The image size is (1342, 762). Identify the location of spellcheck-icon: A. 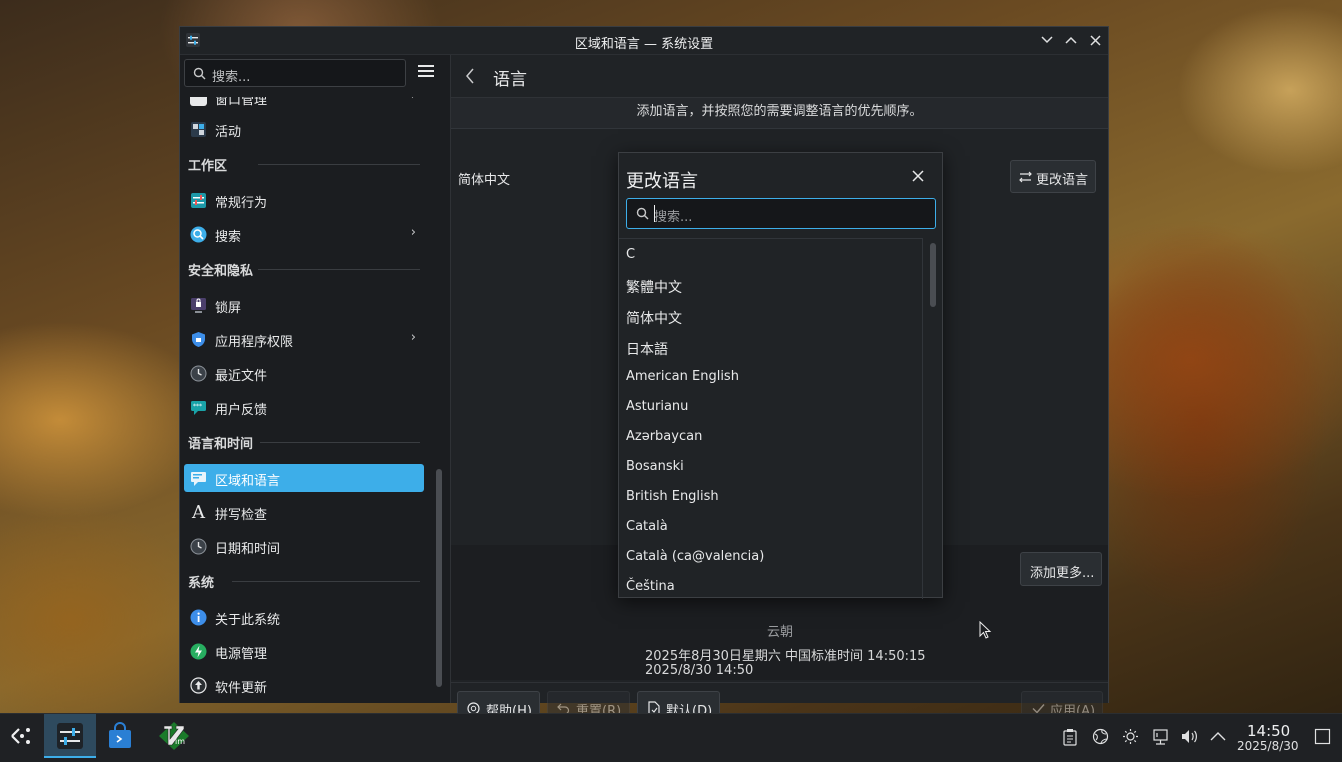
(198, 512).